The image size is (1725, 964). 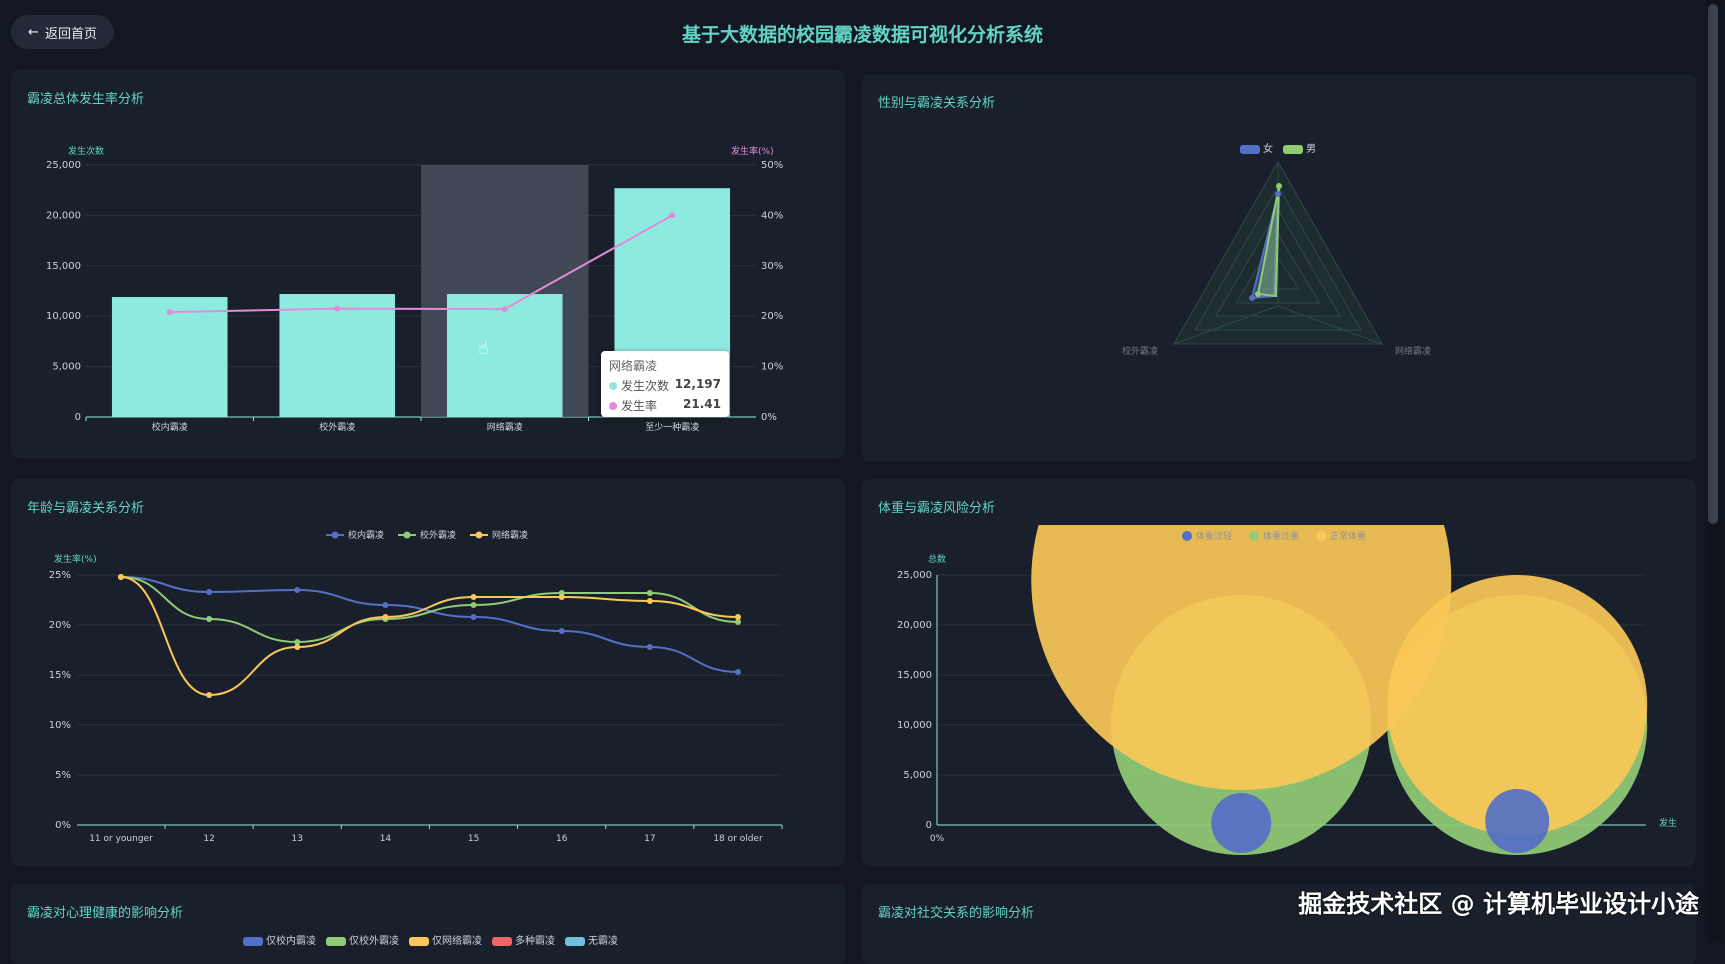 What do you see at coordinates (1668, 823) in the screenshot?
I see `x-axis-name: 发生` at bounding box center [1668, 823].